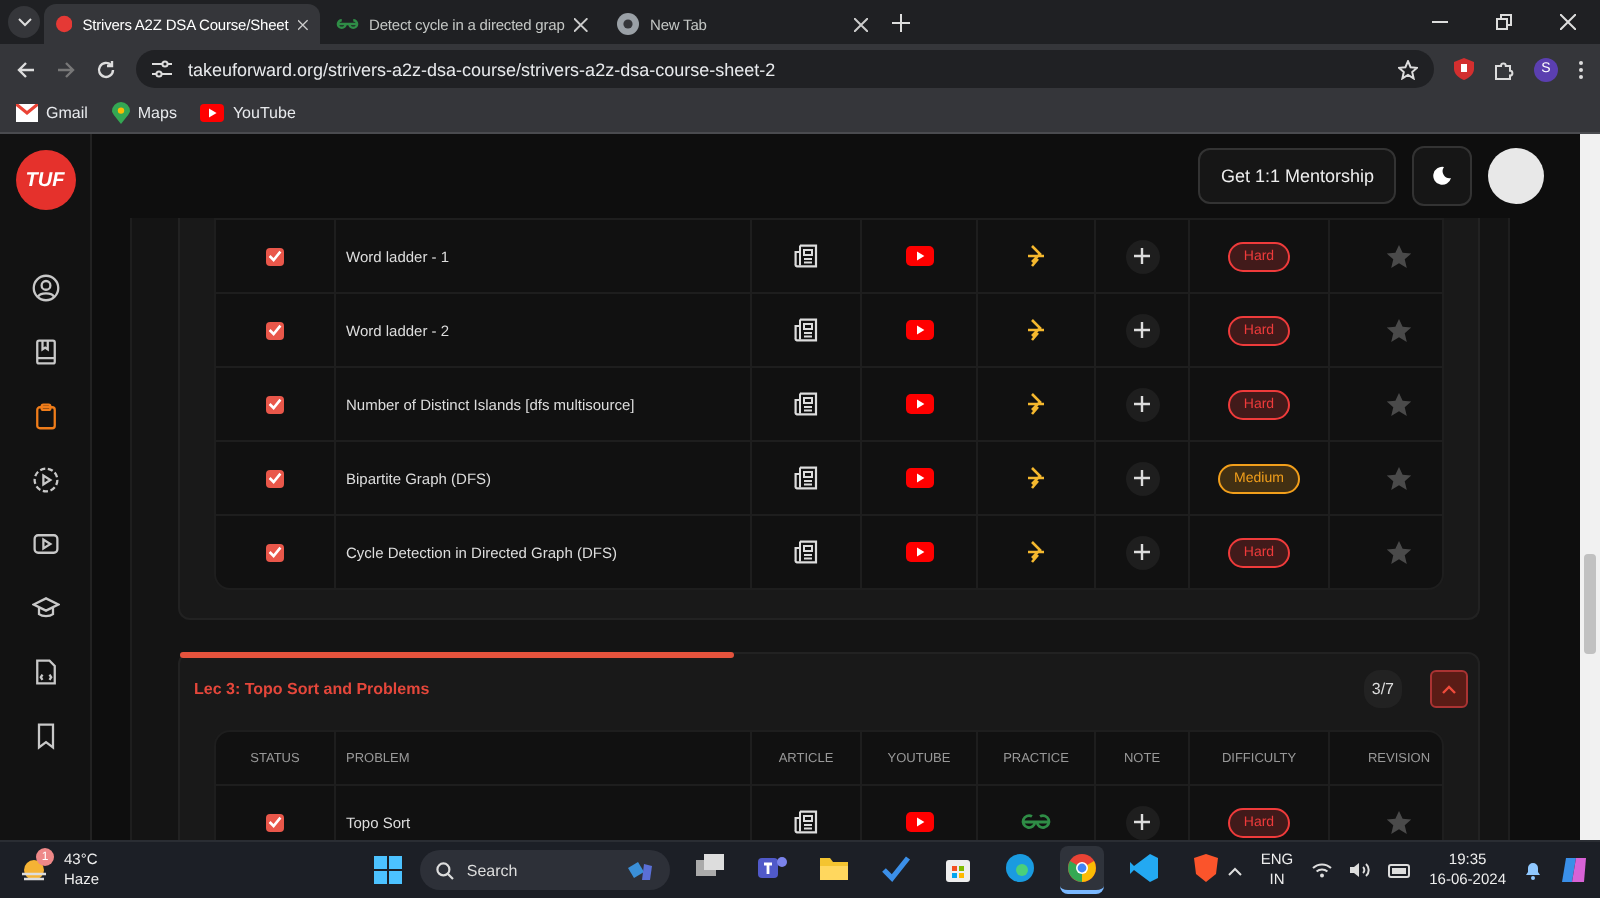 The image size is (1600, 898). What do you see at coordinates (1359, 870) in the screenshot?
I see `speaker-icon` at bounding box center [1359, 870].